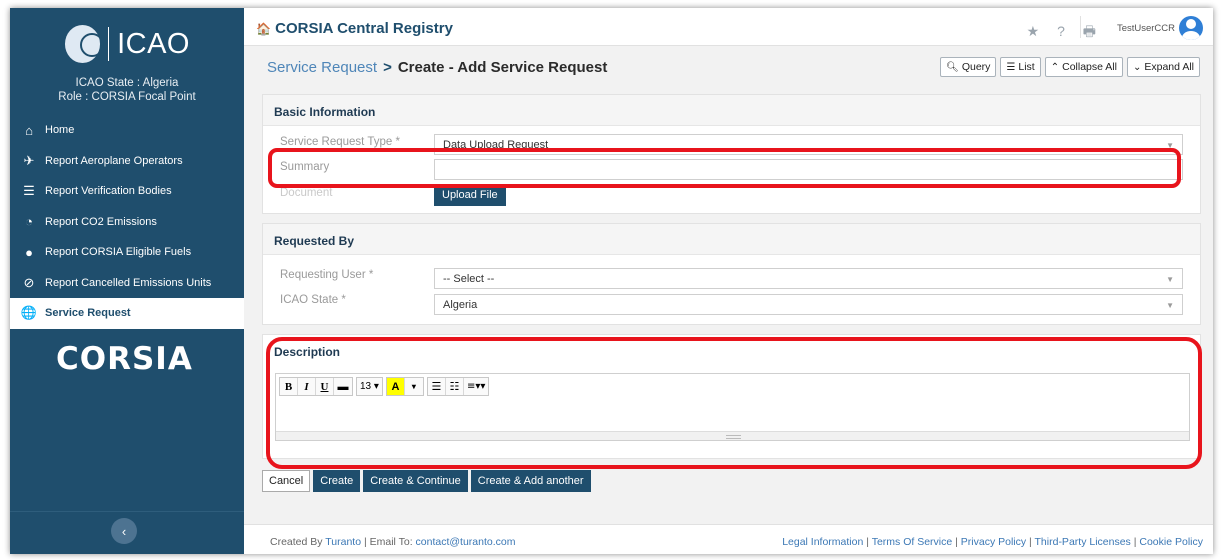 This screenshot has height=560, width=1225. I want to click on sidebar-item-report-aeroplane-operators: ✈ Report Aeroplane Operators, so click(127, 161).